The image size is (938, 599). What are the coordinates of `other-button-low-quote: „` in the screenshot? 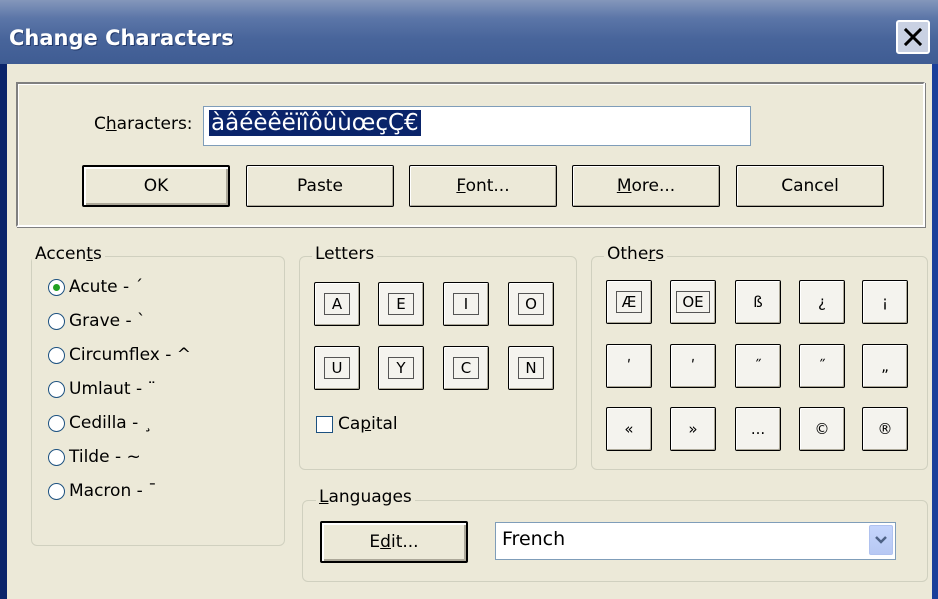 It's located at (885, 366).